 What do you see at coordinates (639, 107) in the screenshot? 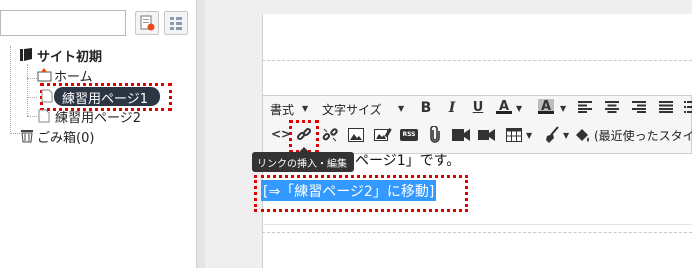
I see `align-right-icon` at bounding box center [639, 107].